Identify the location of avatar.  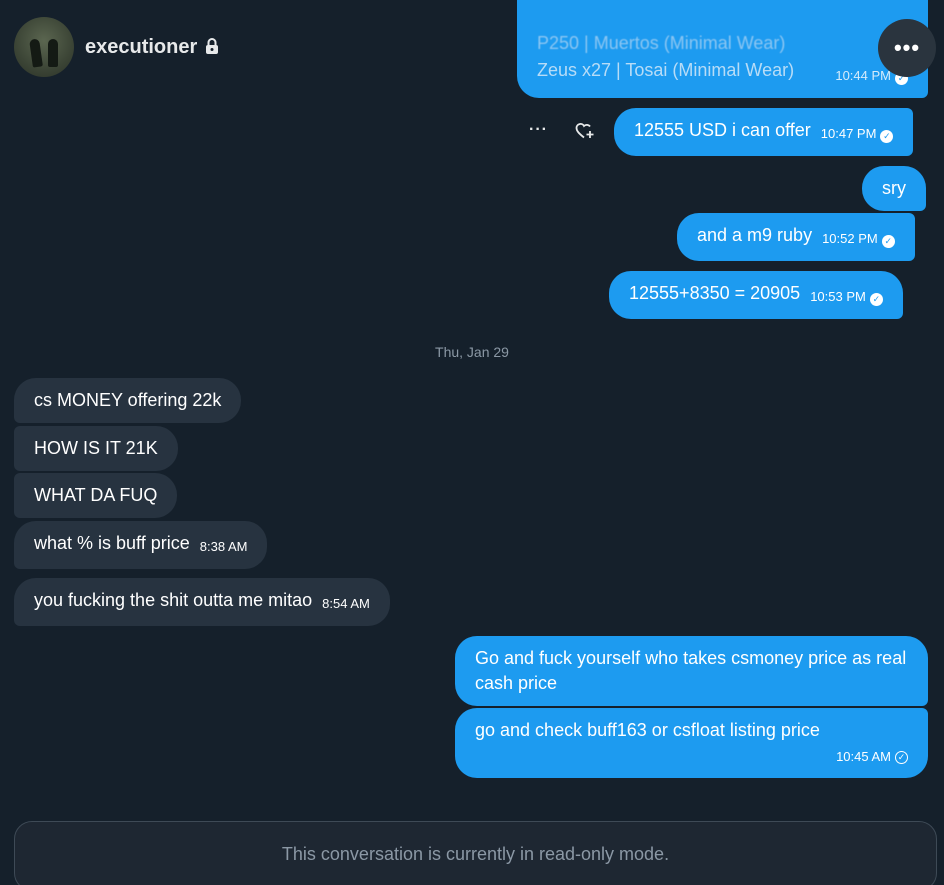
(44, 47).